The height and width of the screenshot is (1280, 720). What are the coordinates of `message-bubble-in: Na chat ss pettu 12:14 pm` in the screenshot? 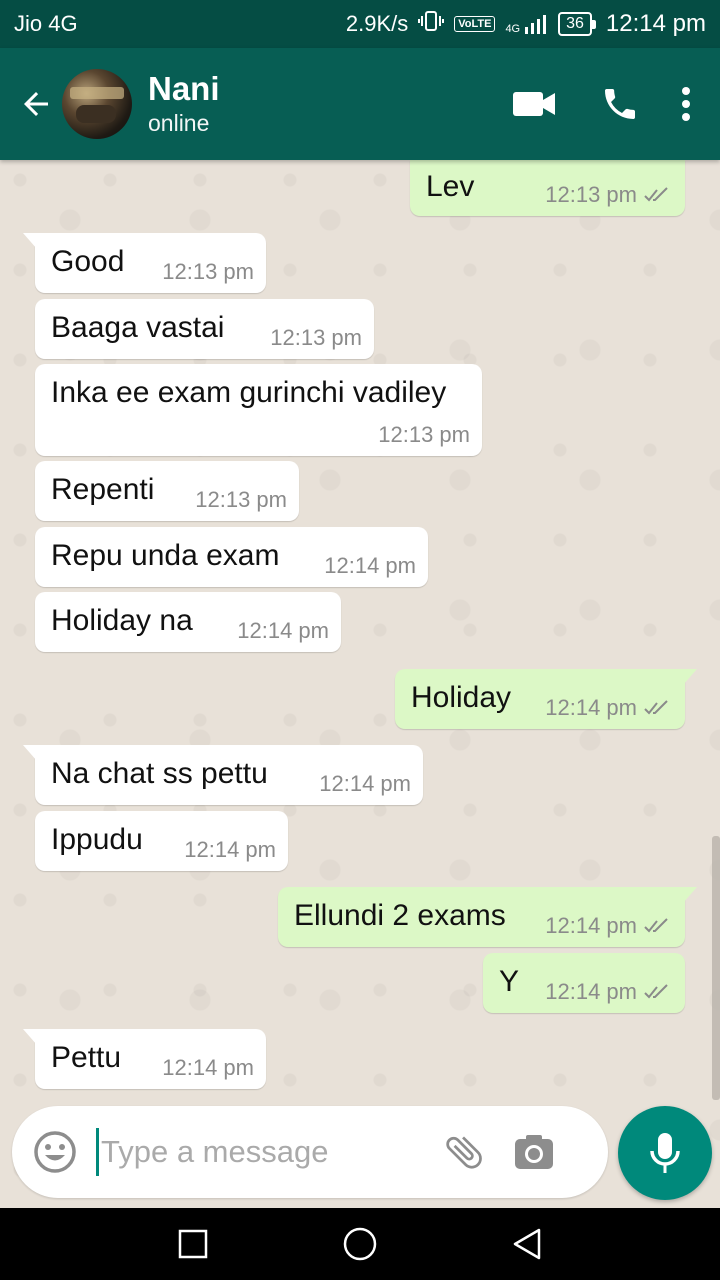 It's located at (223, 775).